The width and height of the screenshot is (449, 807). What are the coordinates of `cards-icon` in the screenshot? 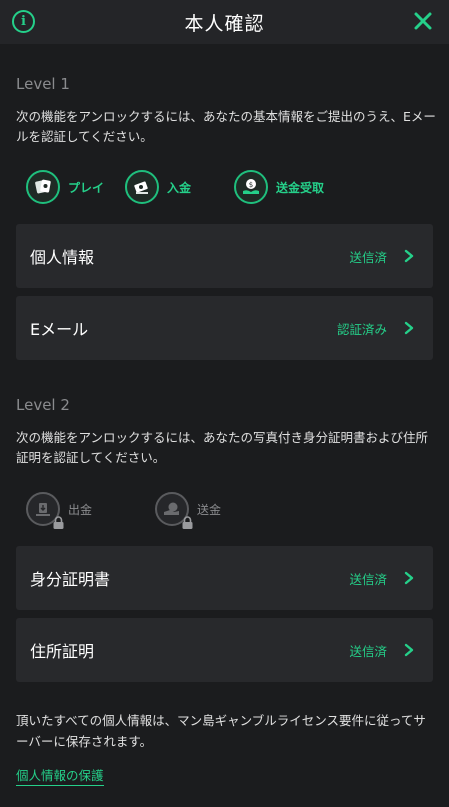 It's located at (43, 187).